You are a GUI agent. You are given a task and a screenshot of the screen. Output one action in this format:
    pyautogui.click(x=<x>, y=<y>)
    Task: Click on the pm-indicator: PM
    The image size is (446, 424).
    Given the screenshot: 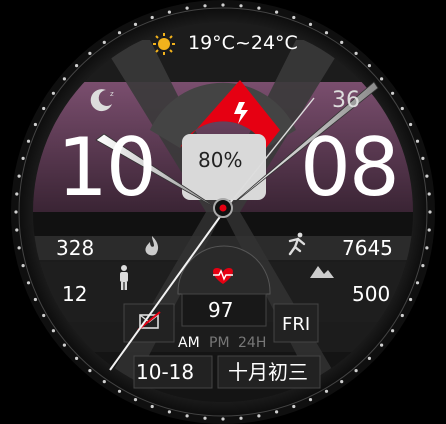 What is the action you would take?
    pyautogui.click(x=219, y=343)
    